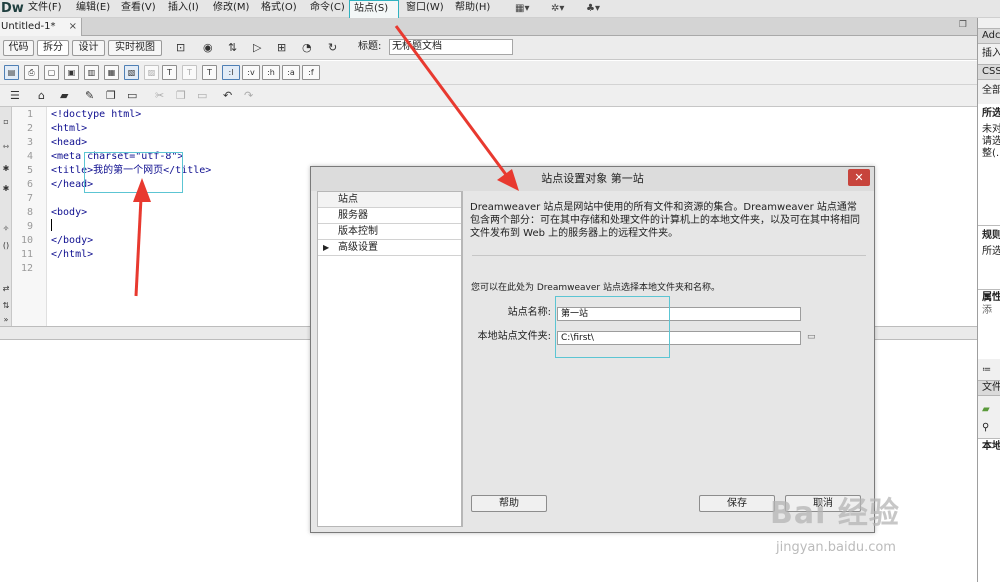 The width and height of the screenshot is (1000, 582). What do you see at coordinates (208, 48) in the screenshot?
I see `preview-browser-icon: ◉` at bounding box center [208, 48].